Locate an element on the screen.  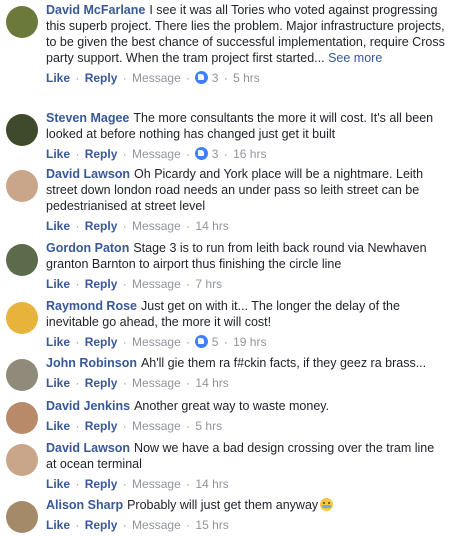
comment-actions: Like · Reply · Message · 15 hrs is located at coordinates (246, 525).